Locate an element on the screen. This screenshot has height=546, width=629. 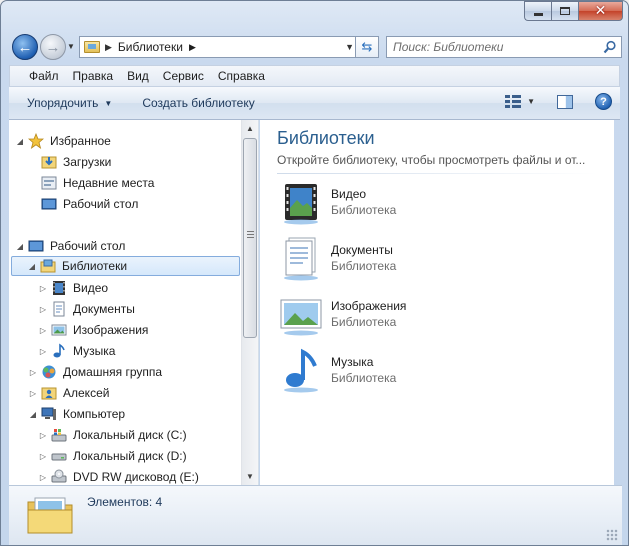
tree-item-music: ▷ Музыка is located at coordinates (76, 351).